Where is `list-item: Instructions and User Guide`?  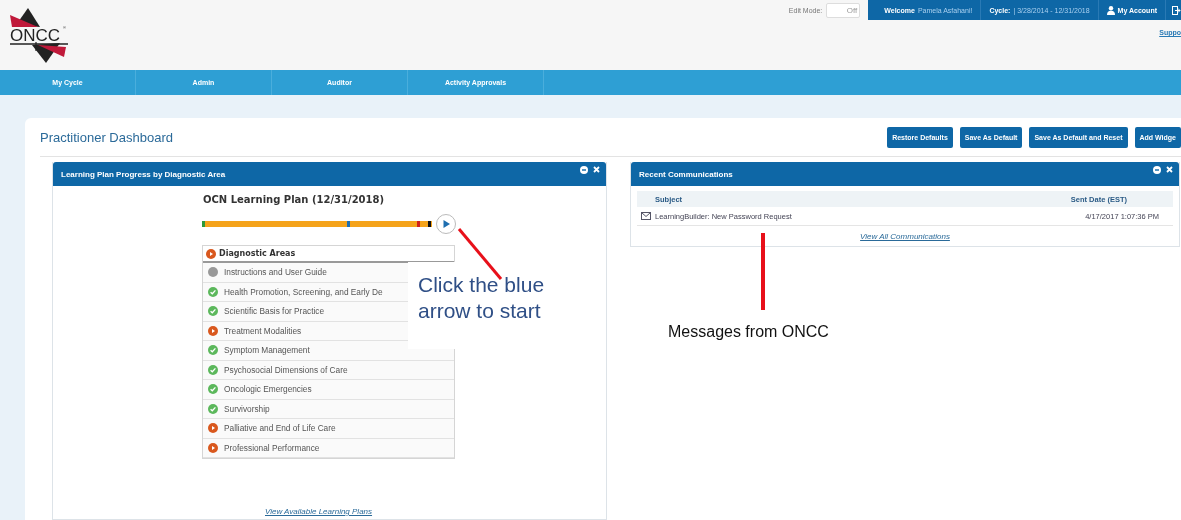
list-item: Instructions and User Guide is located at coordinates (305, 273).